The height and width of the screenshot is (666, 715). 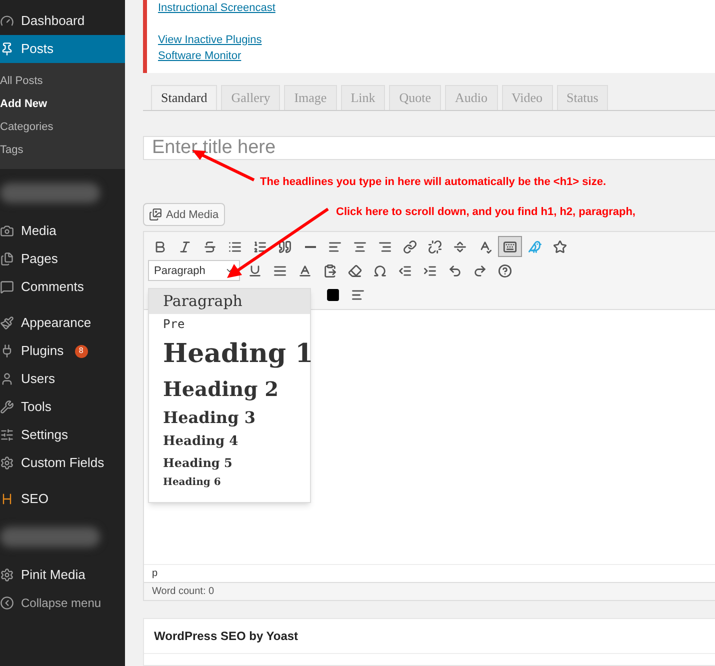 I want to click on format-option: Heading 5, so click(x=229, y=463).